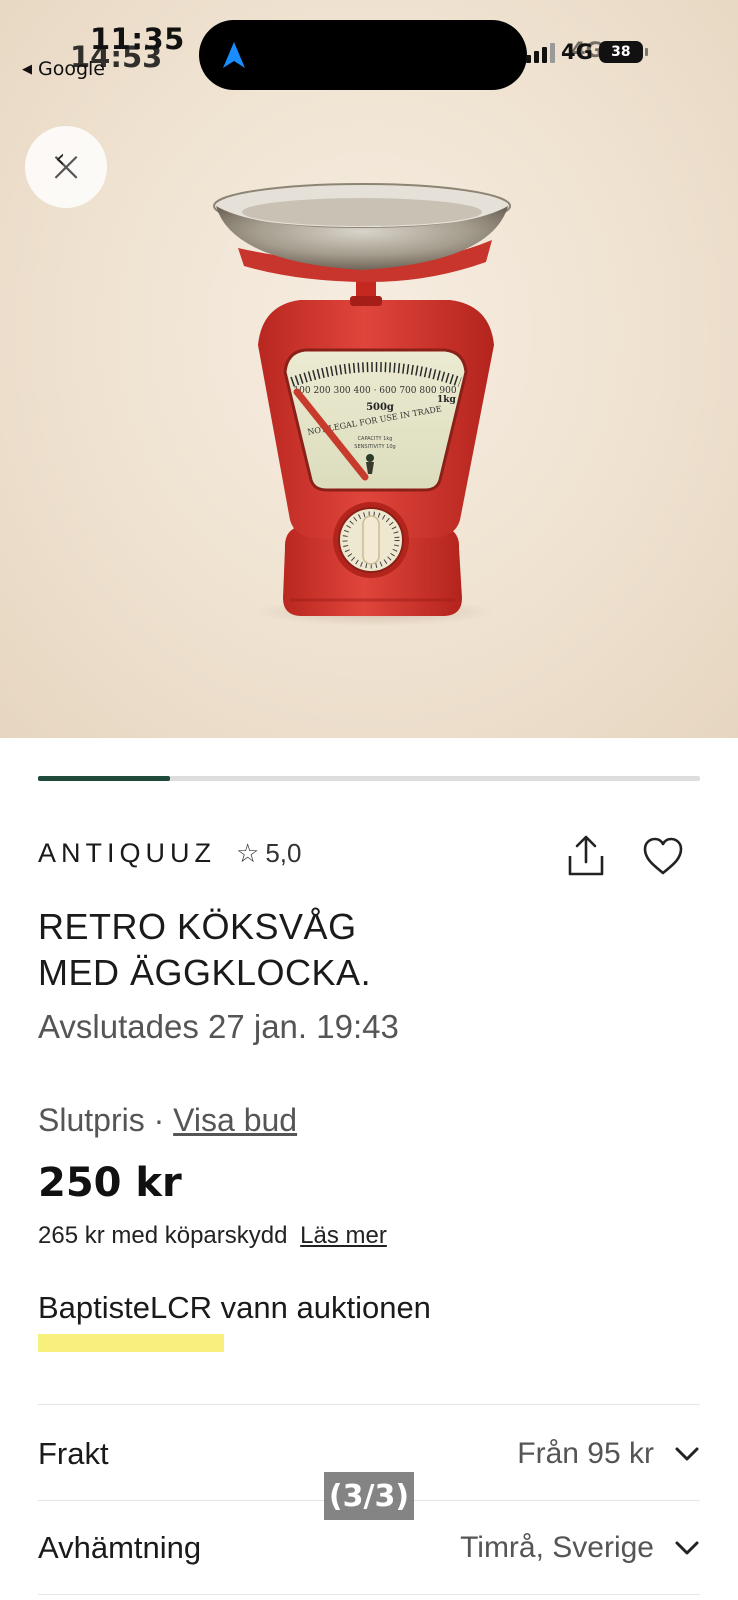  I want to click on seller-rating: ☆ 5,0, so click(268, 853).